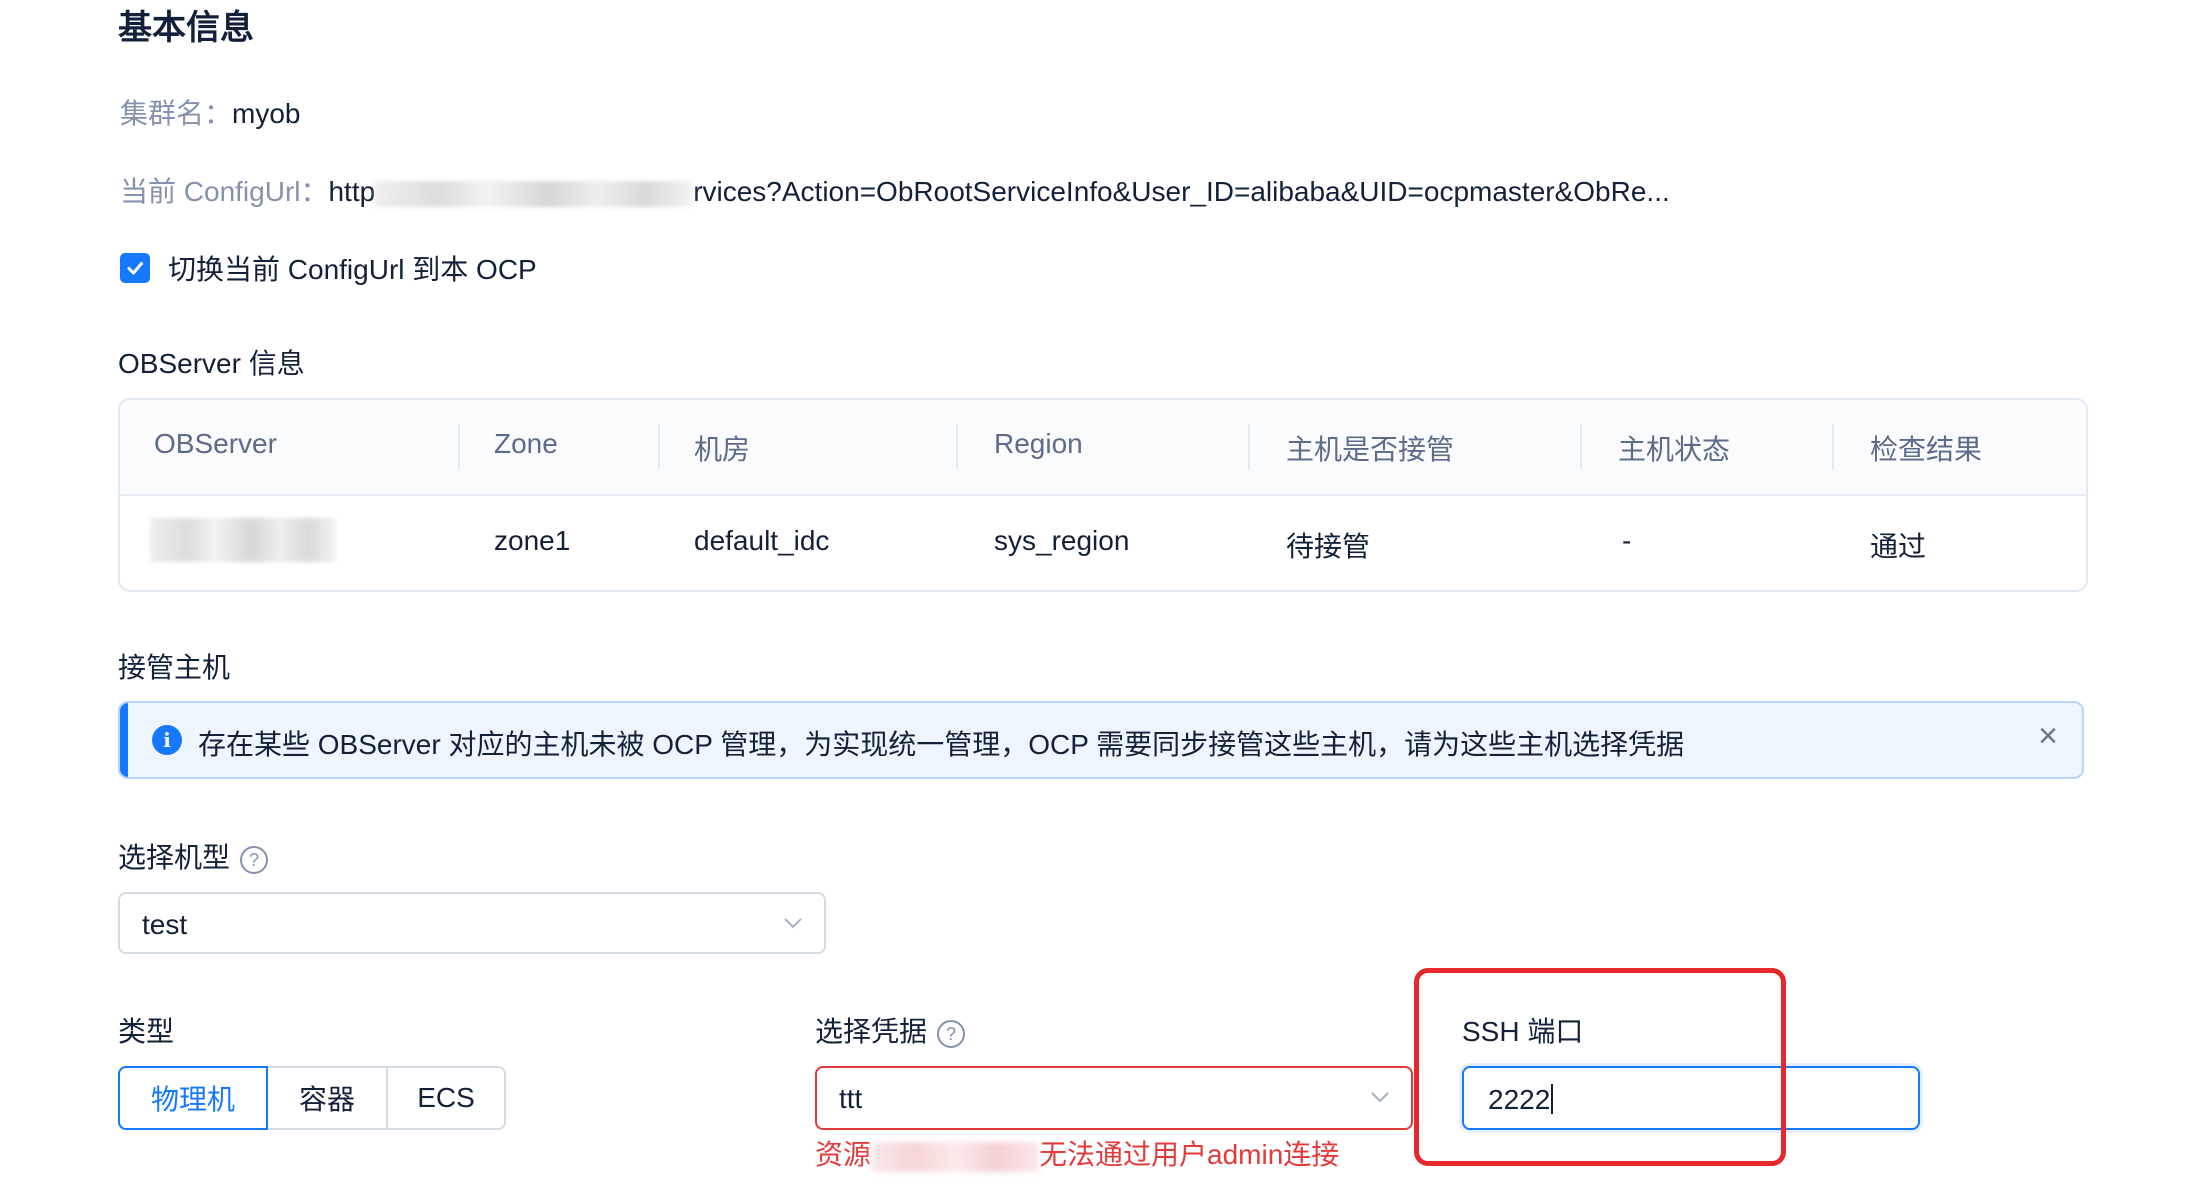  Describe the element at coordinates (955, 1156) in the screenshot. I see `credential-error-redacted` at that location.